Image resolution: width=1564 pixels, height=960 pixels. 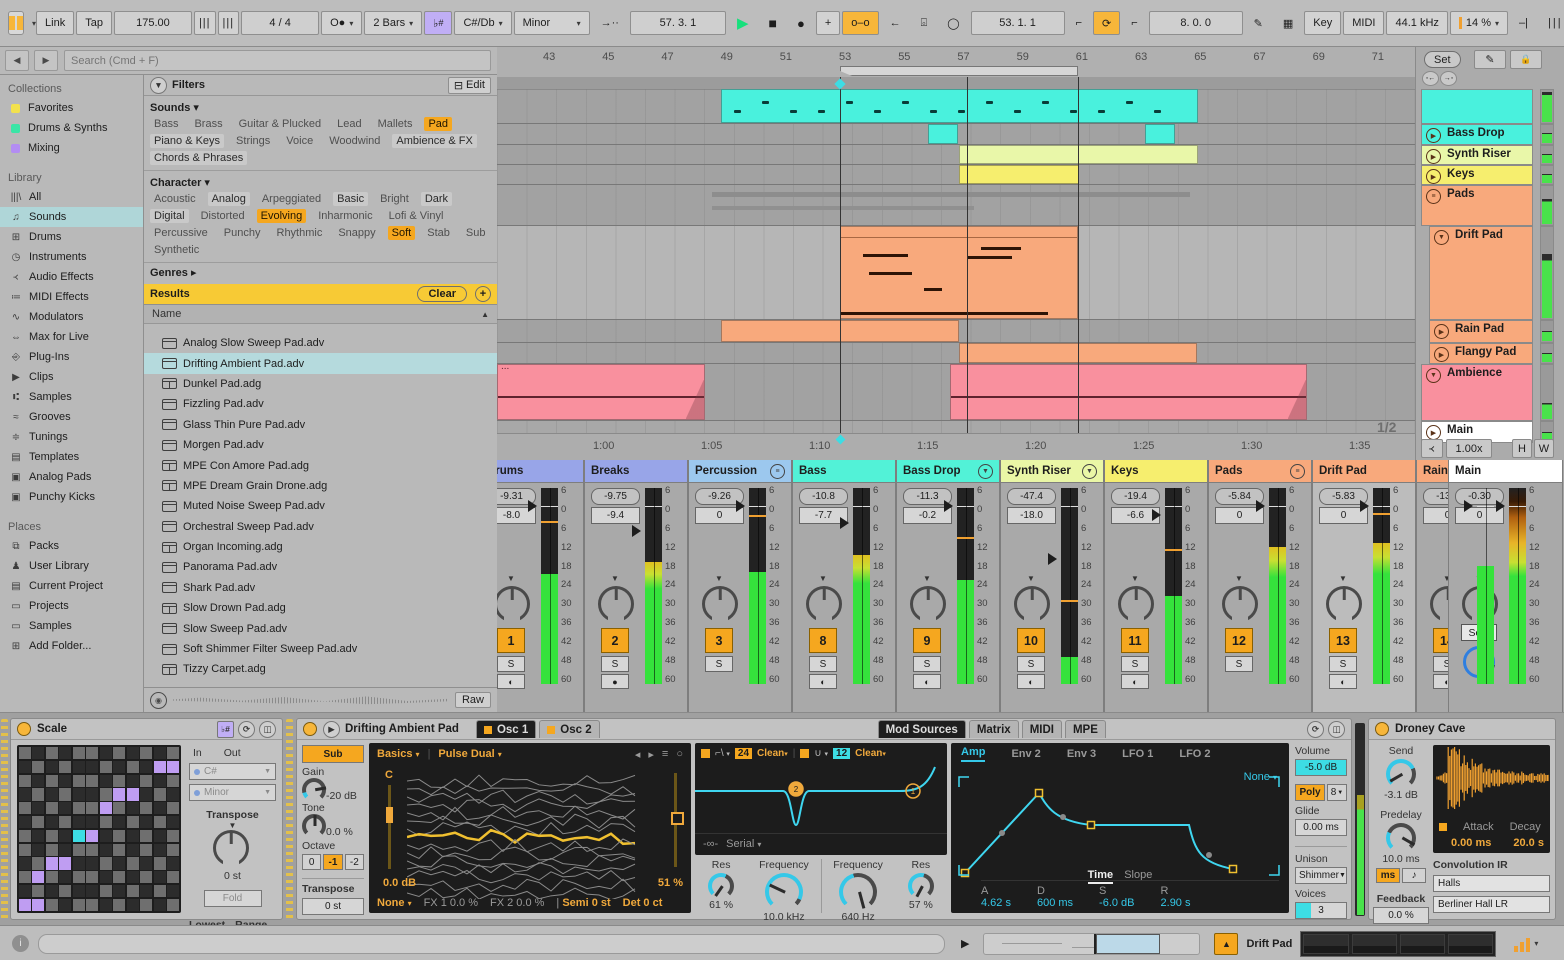 What do you see at coordinates (169, 216) in the screenshot?
I see `filter-tag-digital: Digital` at bounding box center [169, 216].